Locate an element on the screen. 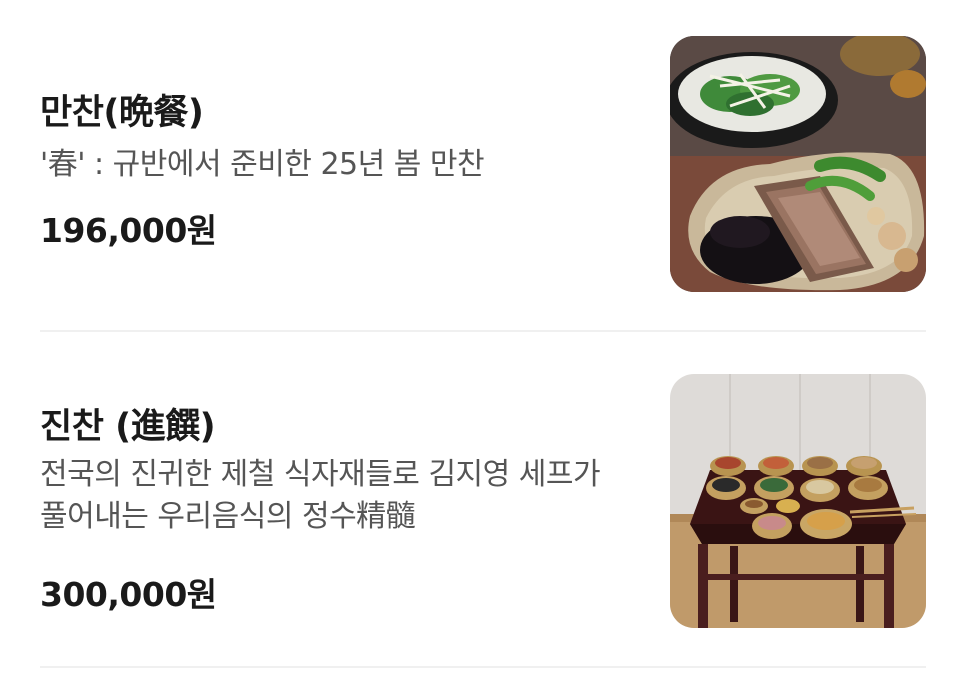  menu-item-price: 196,000원 is located at coordinates (128, 230).